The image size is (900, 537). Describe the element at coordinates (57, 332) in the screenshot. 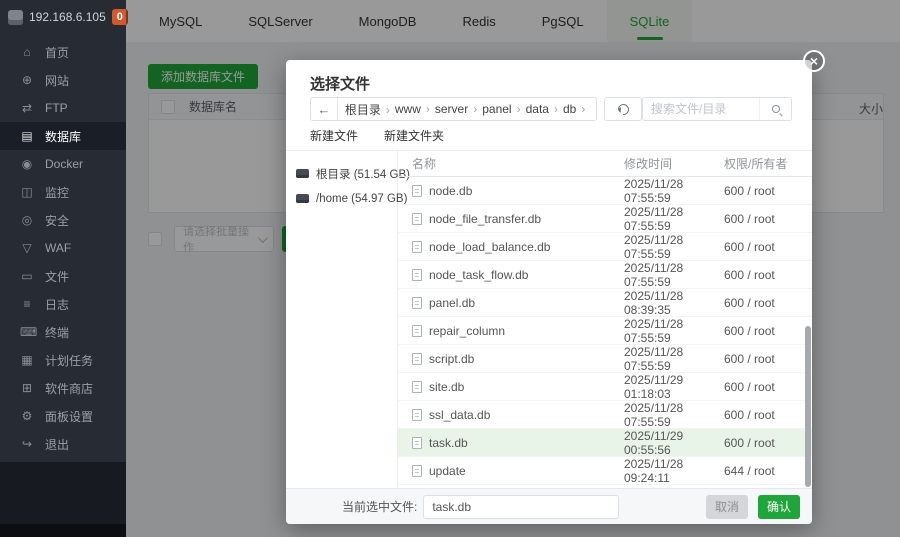

I see `sidebar-item-label: 终端` at that location.